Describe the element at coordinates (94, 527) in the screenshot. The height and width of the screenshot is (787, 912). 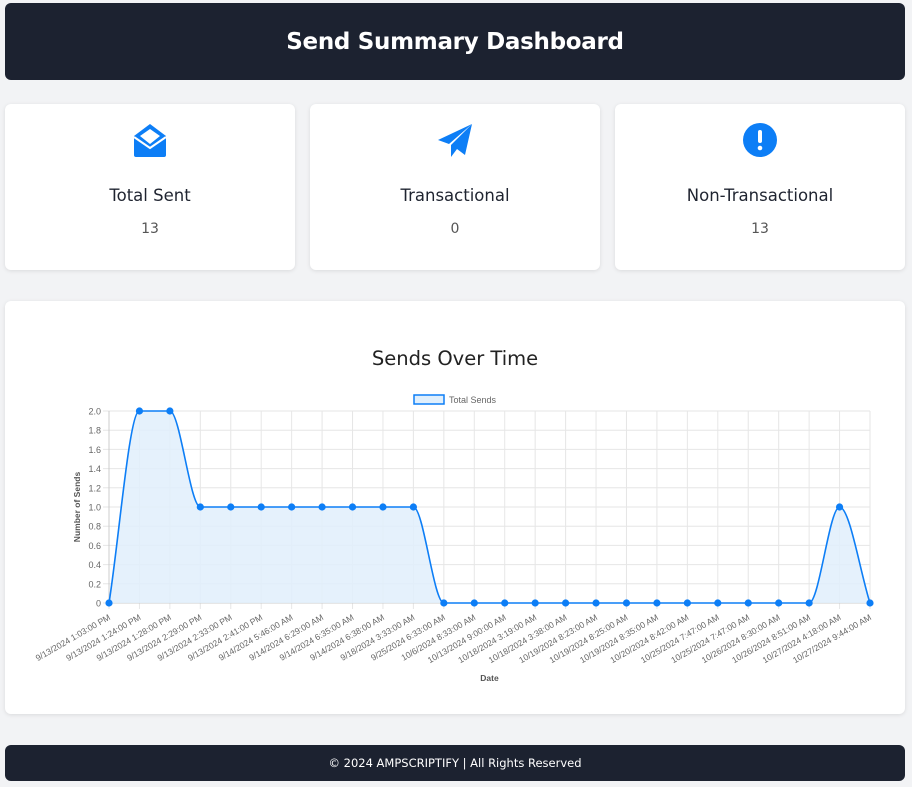
I see `y-tick-label: 0.8` at that location.